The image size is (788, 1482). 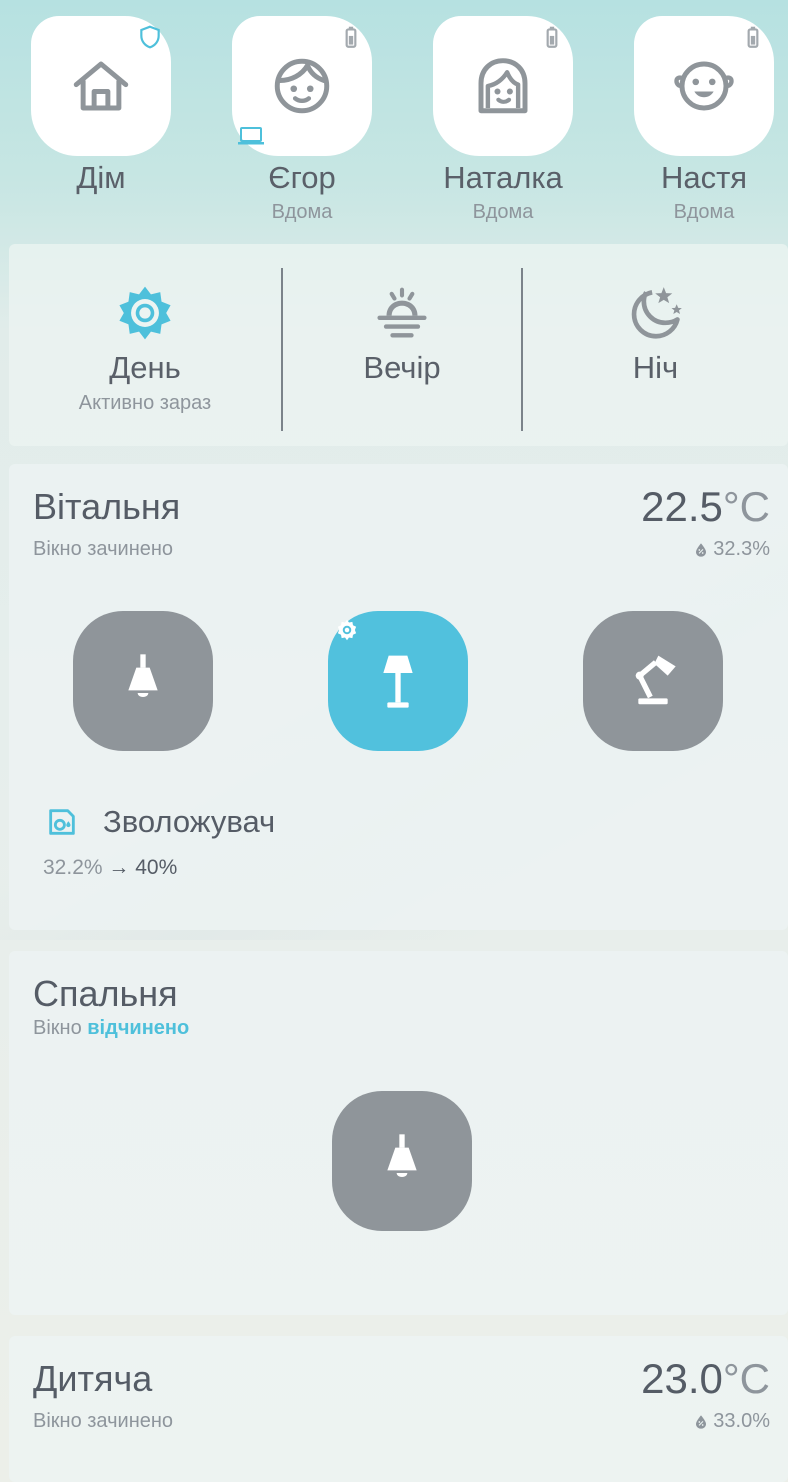 I want to click on light-floor-lamp, so click(x=398, y=681).